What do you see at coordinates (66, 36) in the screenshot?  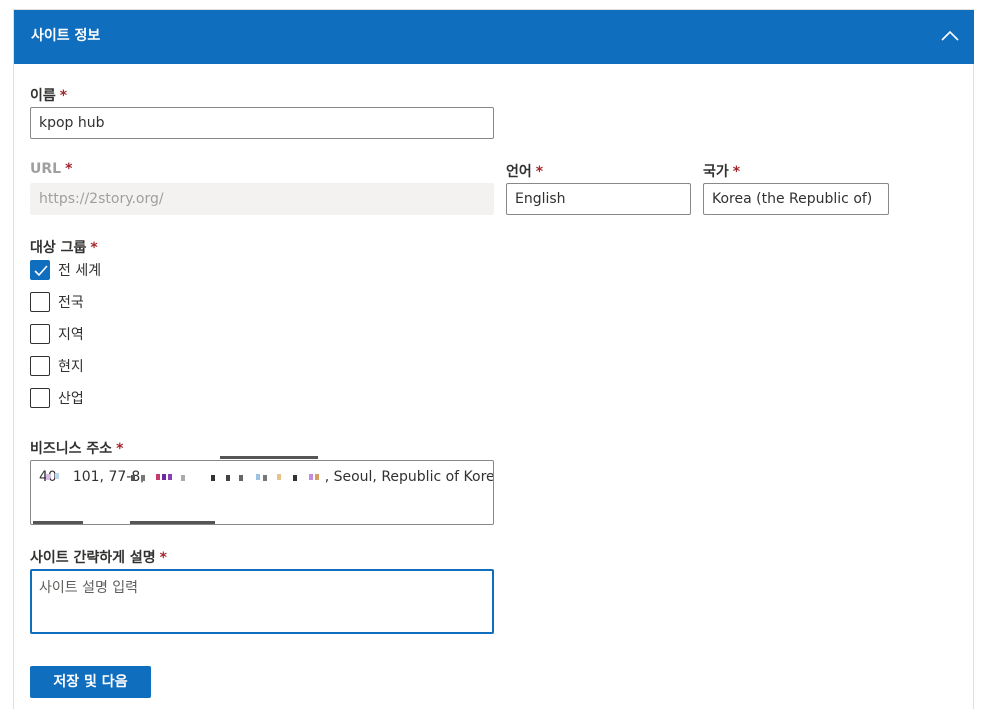 I see `panel-title: 사이트 정보` at bounding box center [66, 36].